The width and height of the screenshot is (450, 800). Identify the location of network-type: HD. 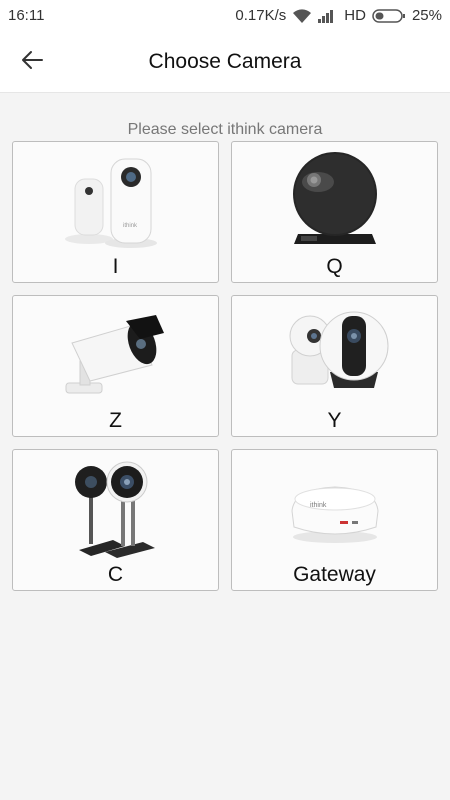
(355, 15).